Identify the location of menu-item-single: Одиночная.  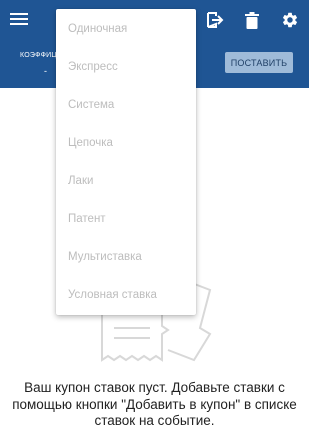
(126, 29).